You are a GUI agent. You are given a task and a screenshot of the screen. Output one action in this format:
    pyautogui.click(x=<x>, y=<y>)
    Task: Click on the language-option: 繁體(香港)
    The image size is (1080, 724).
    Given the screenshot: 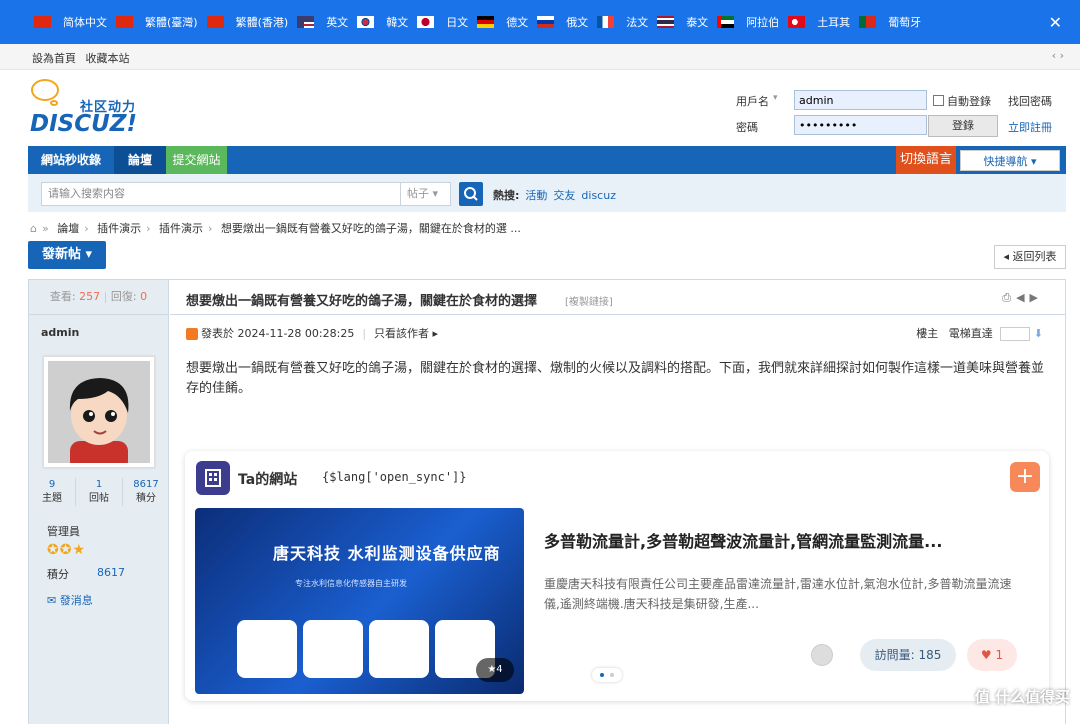 What is the action you would take?
    pyautogui.click(x=247, y=22)
    